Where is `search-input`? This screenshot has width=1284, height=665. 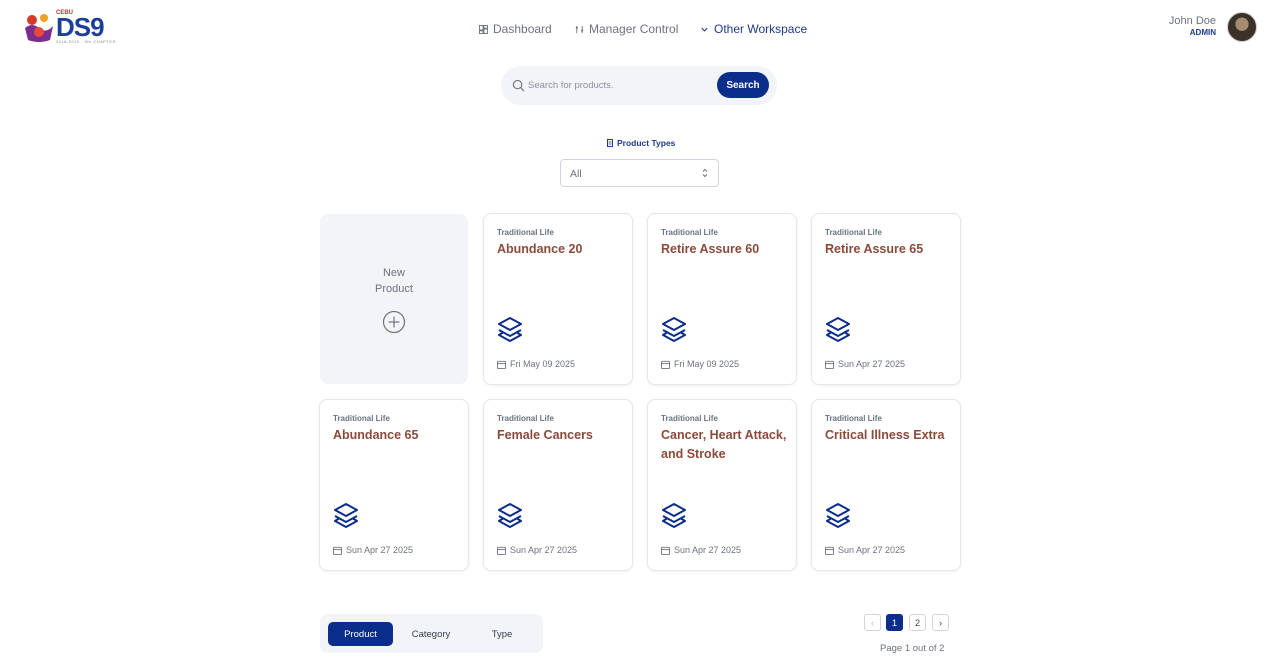 search-input is located at coordinates (618, 85).